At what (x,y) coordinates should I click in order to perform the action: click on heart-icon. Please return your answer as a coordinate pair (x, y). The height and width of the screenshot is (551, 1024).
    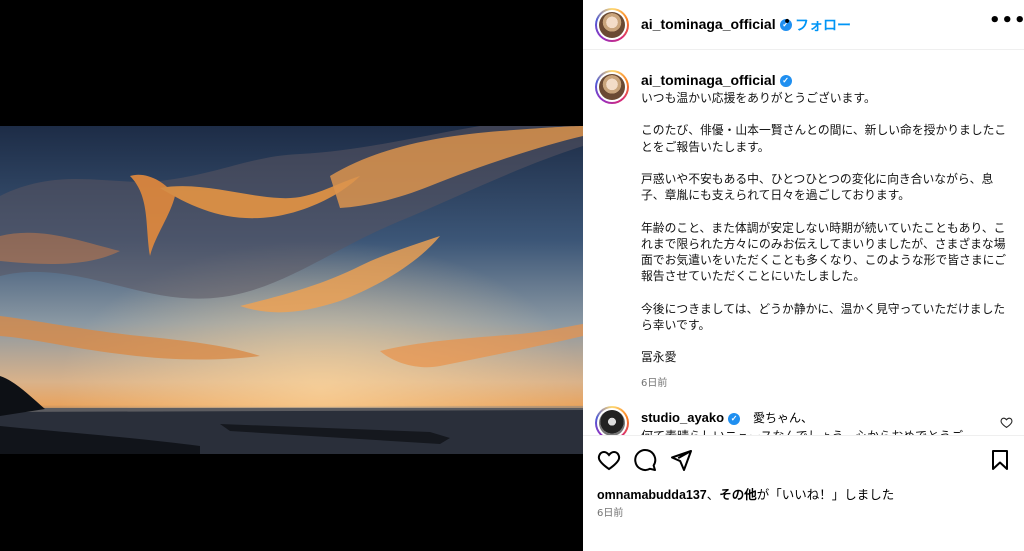
    Looking at the image, I should click on (609, 460).